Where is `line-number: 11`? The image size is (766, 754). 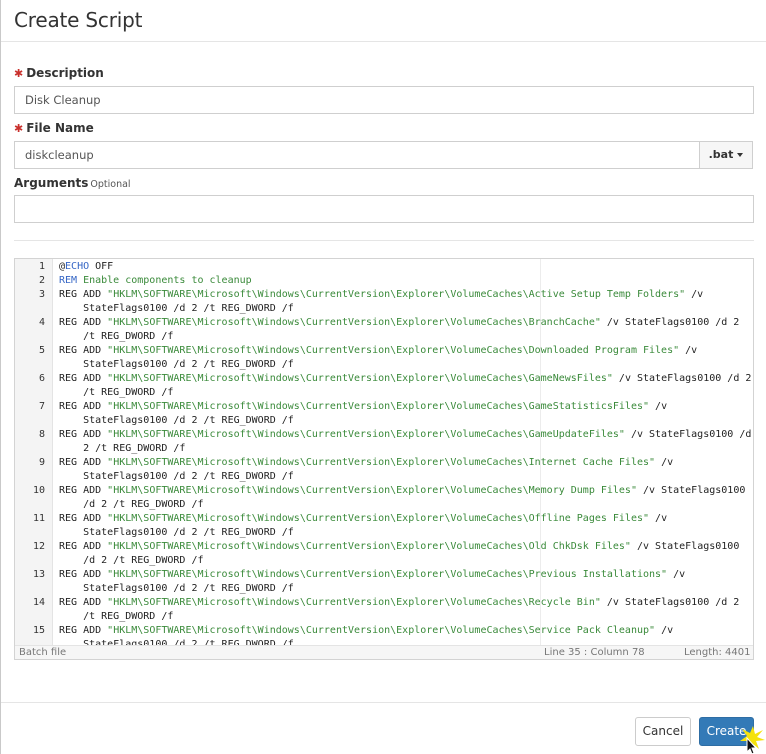
line-number: 11 is located at coordinates (38, 518).